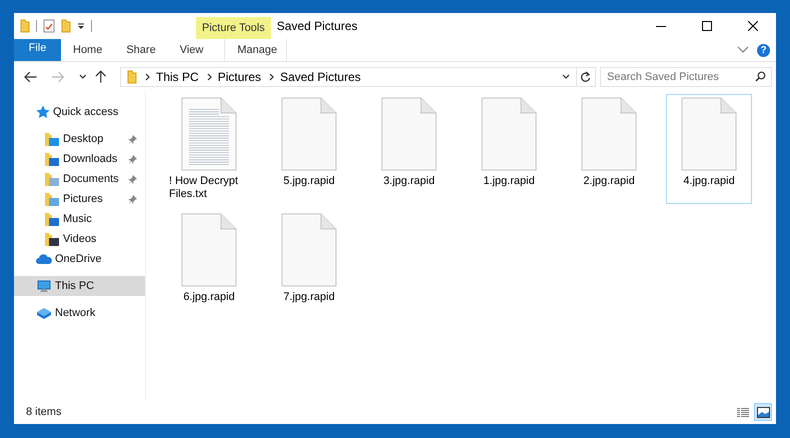 The image size is (790, 438). I want to click on sidebar-item: Desktop, so click(79, 139).